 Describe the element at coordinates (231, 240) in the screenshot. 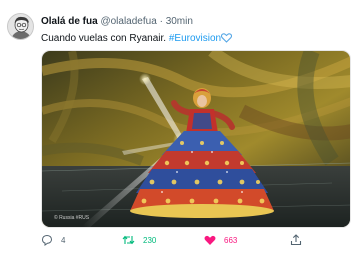

I see `like-count: 663` at that location.